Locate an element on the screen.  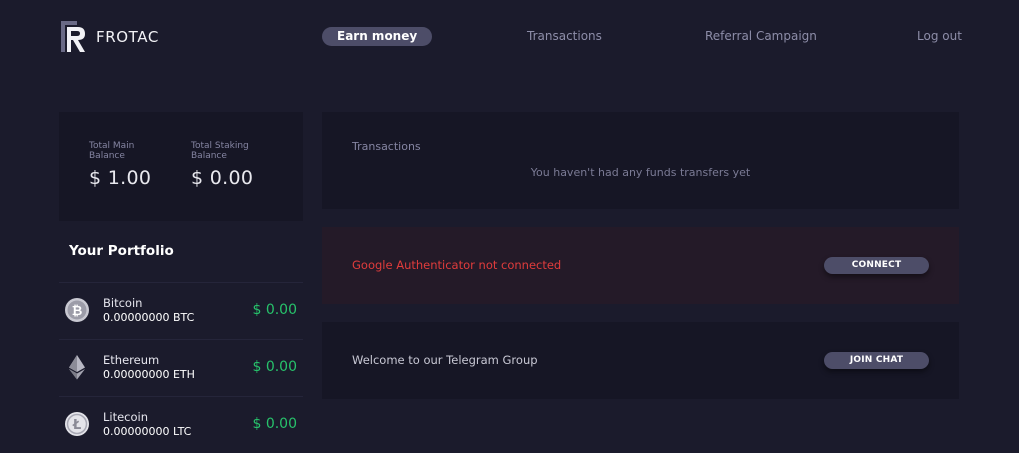
ethereum-icon is located at coordinates (77, 367).